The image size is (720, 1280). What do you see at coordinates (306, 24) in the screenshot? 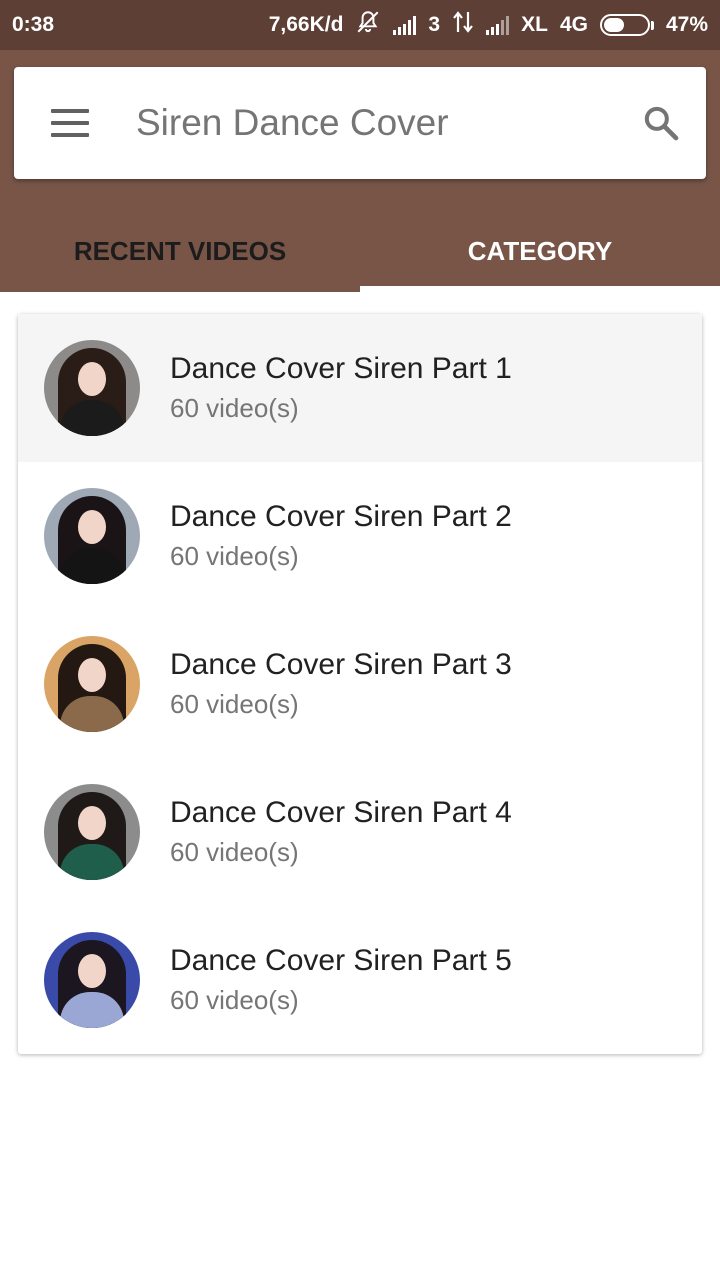
I see `network-speed: 7,66K/d` at bounding box center [306, 24].